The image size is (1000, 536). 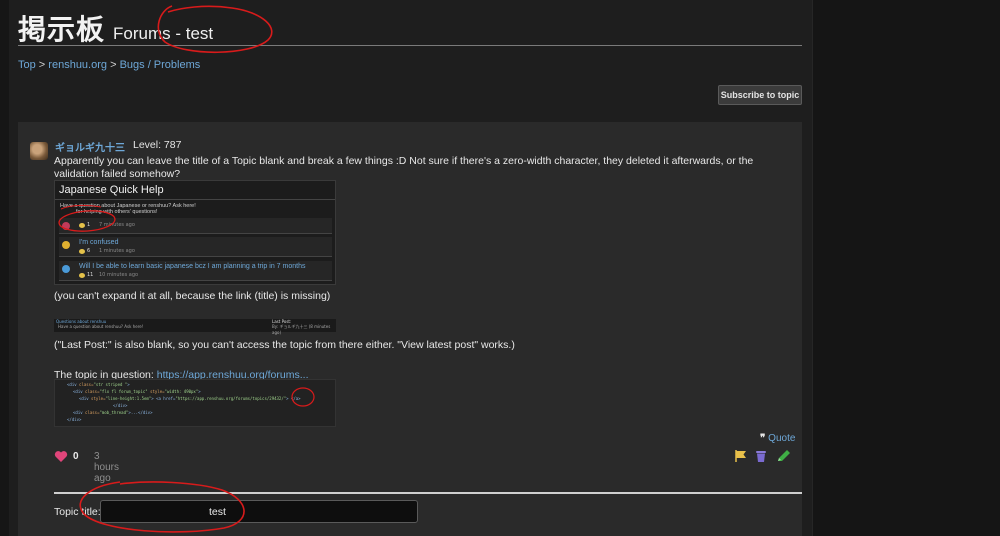 I want to click on reply-divider, so click(x=428, y=493).